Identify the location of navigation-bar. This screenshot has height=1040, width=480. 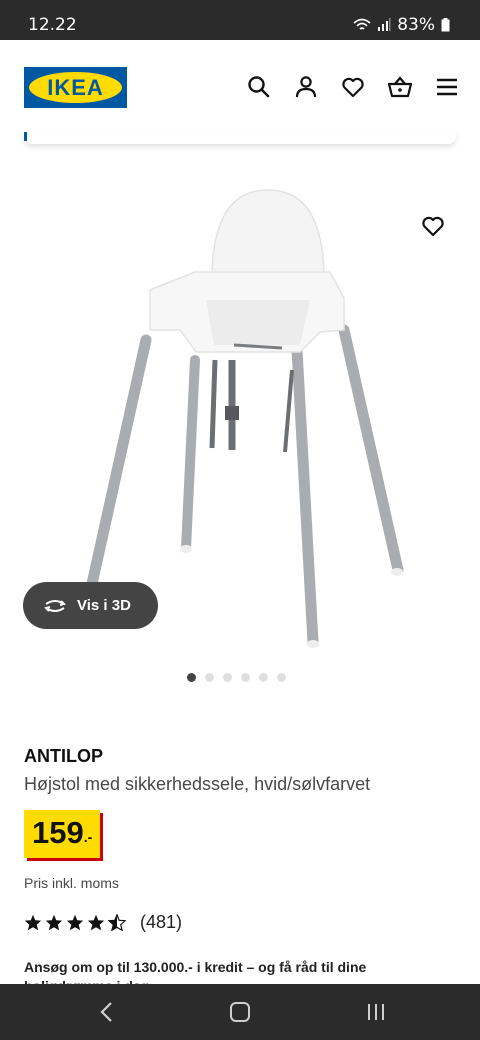
(240, 1012).